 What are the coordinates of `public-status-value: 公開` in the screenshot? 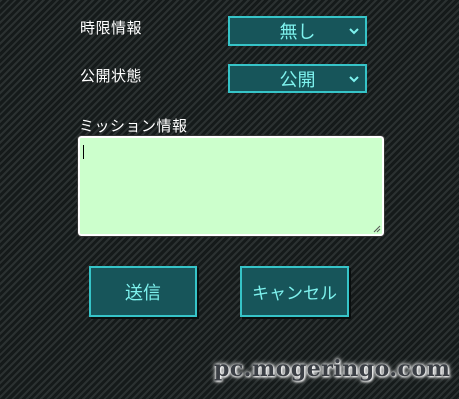 It's located at (297, 80).